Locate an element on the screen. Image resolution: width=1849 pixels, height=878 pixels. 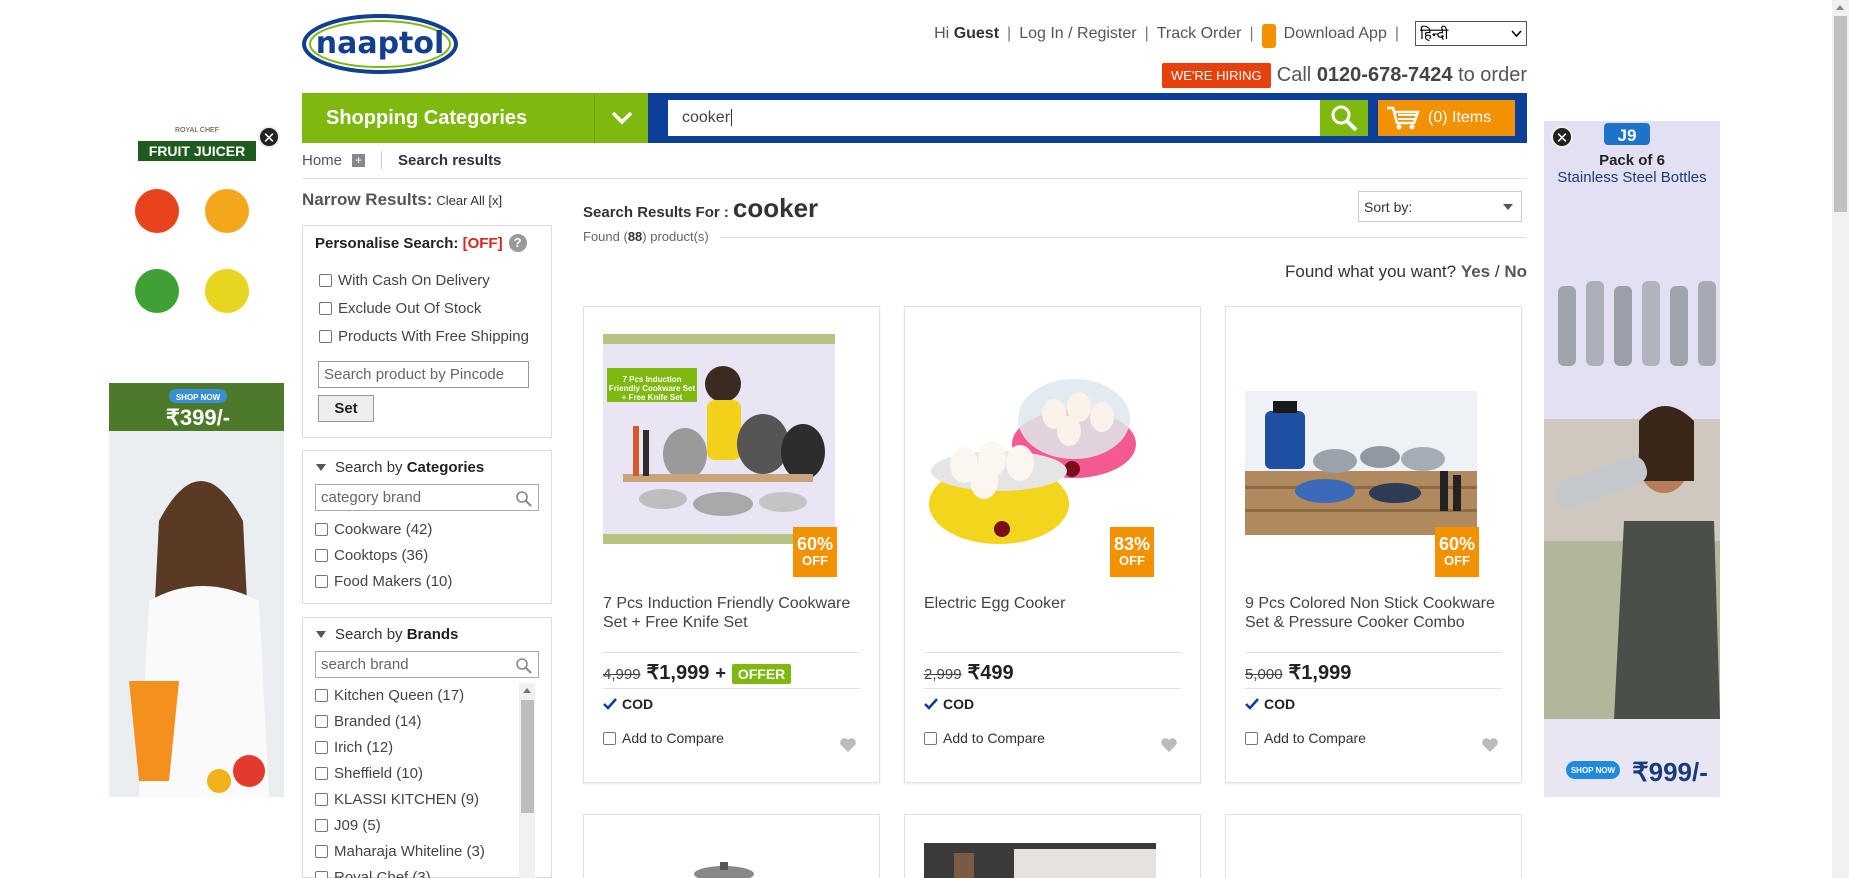
filter-exclude-out-of-stock: Exclude Out Of Stock is located at coordinates (427, 308).